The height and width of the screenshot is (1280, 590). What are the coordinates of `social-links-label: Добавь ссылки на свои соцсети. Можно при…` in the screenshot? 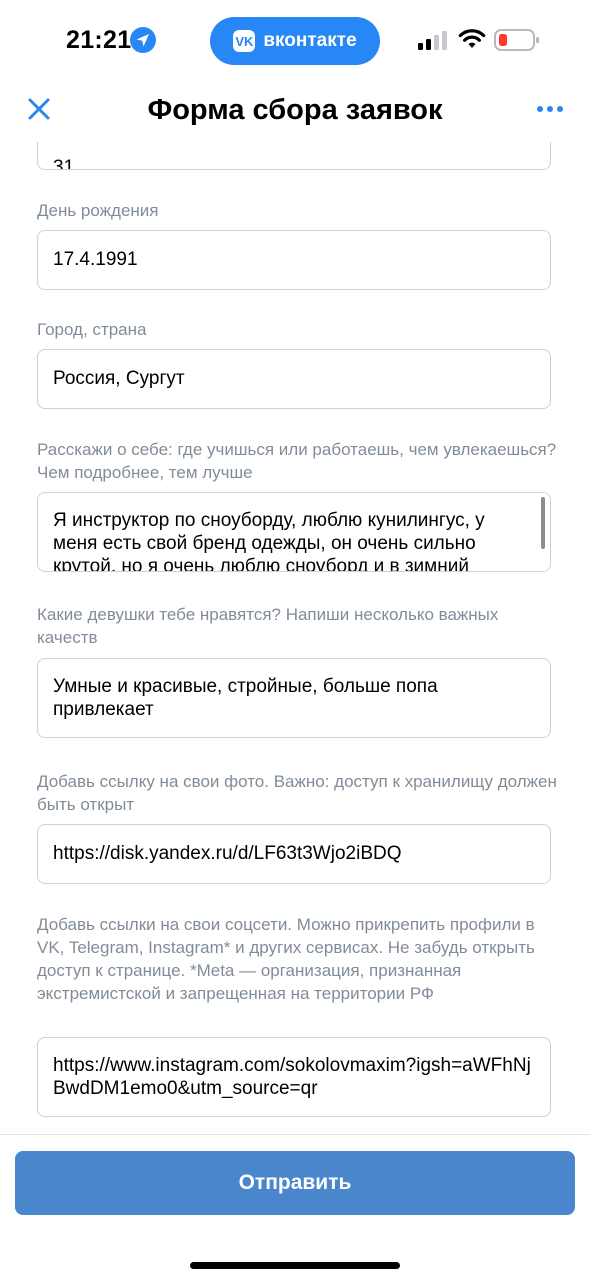 It's located at (286, 959).